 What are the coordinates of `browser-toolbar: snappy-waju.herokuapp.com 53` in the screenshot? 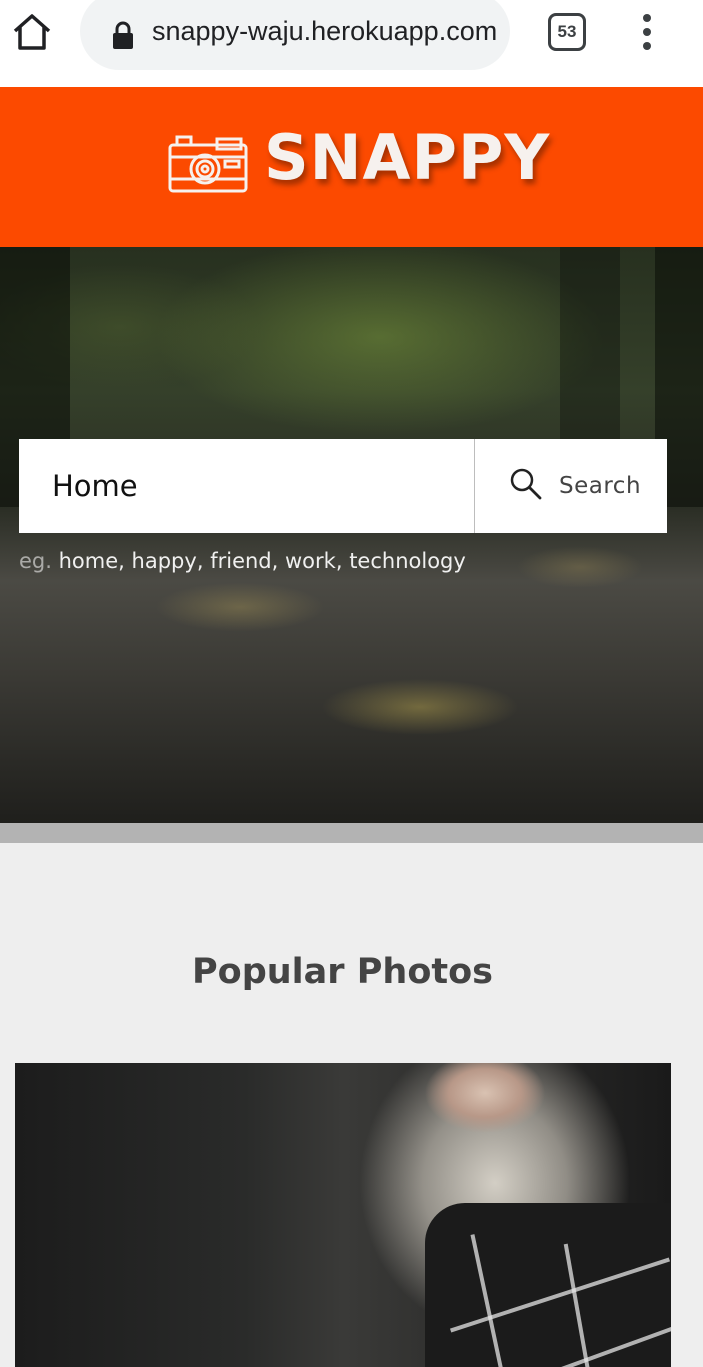 It's located at (351, 43).